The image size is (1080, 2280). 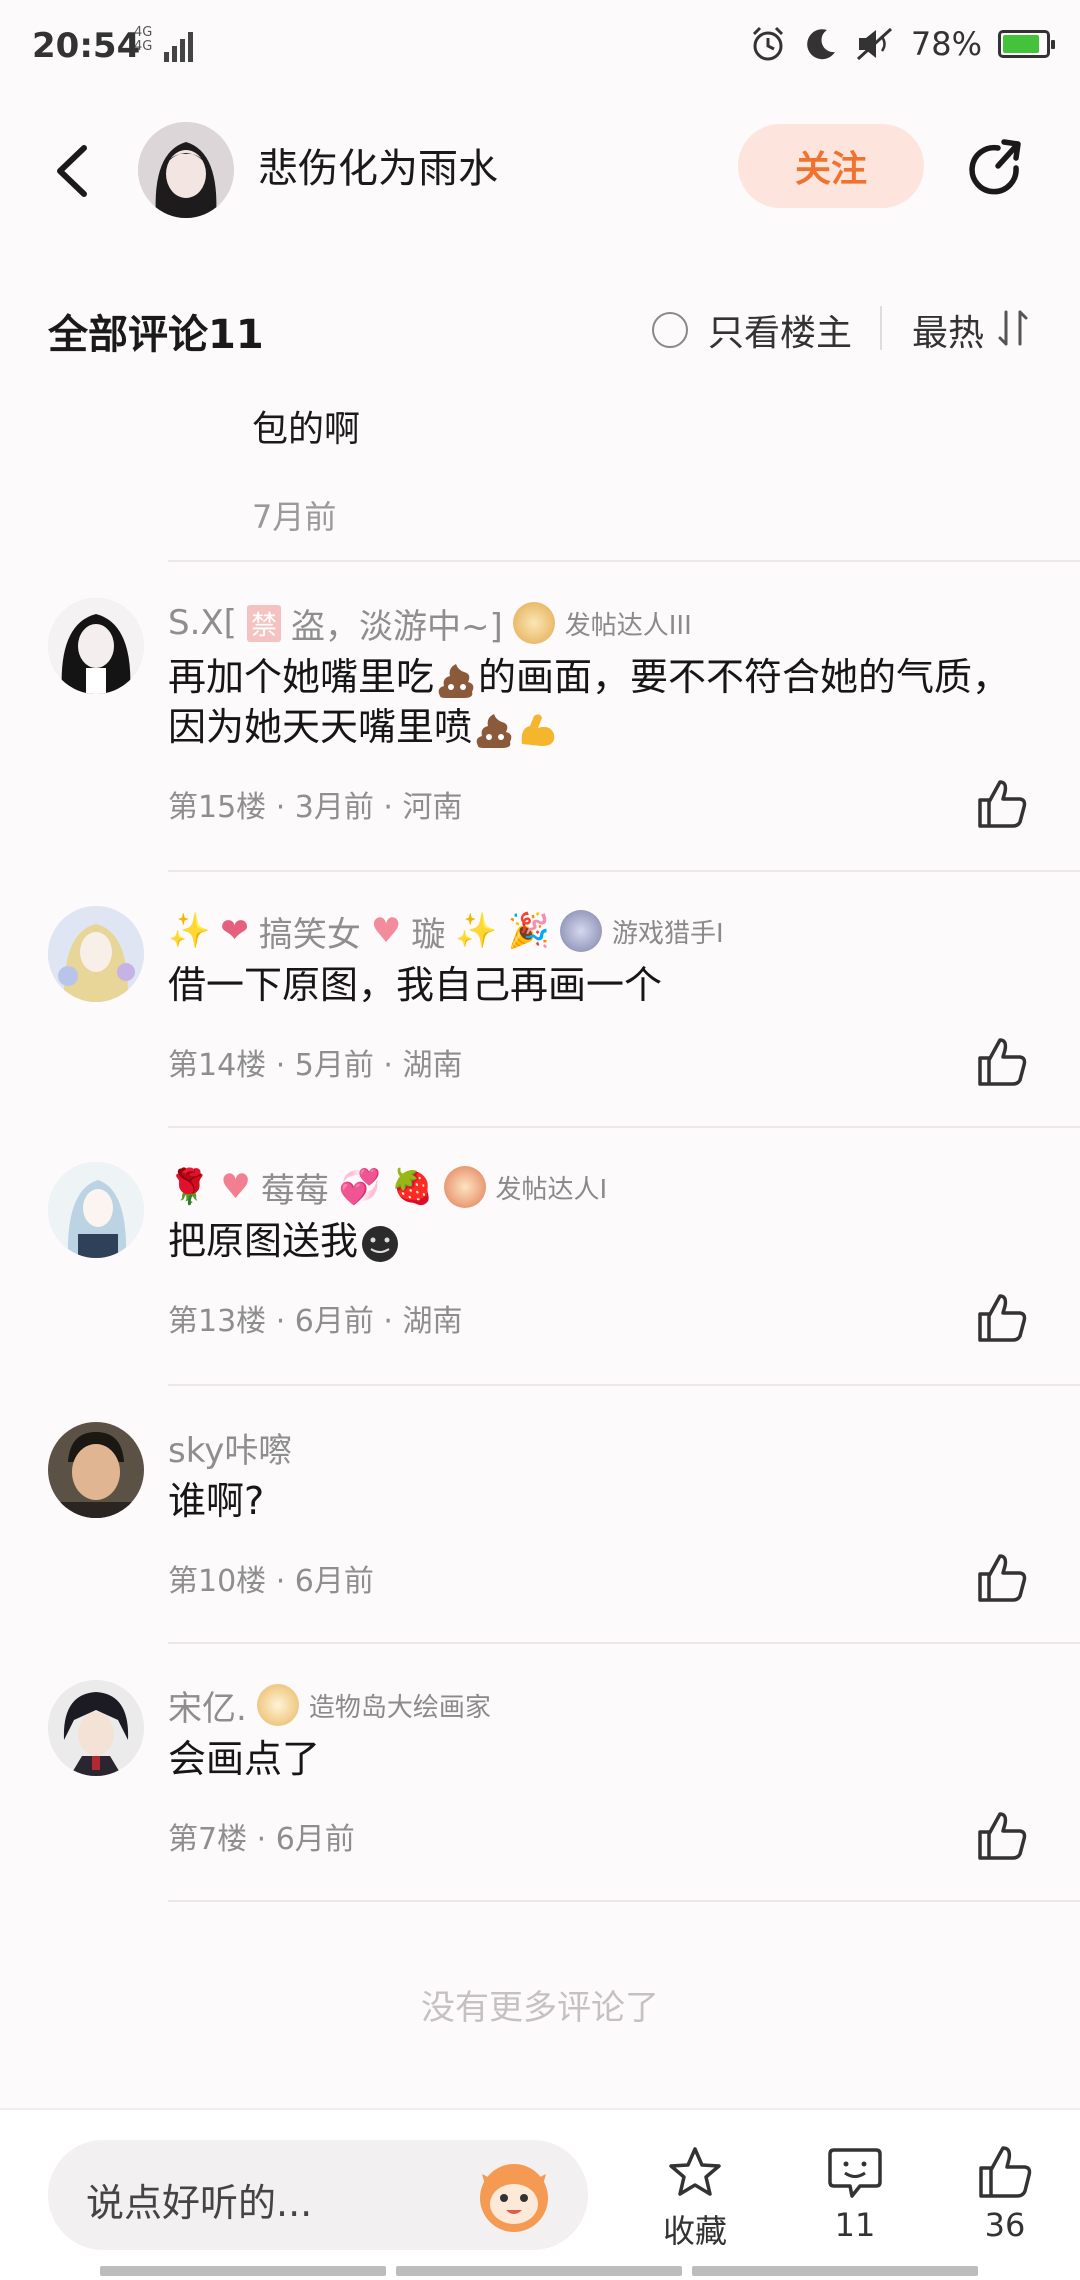 I want to click on follow-button: 关注, so click(x=831, y=166).